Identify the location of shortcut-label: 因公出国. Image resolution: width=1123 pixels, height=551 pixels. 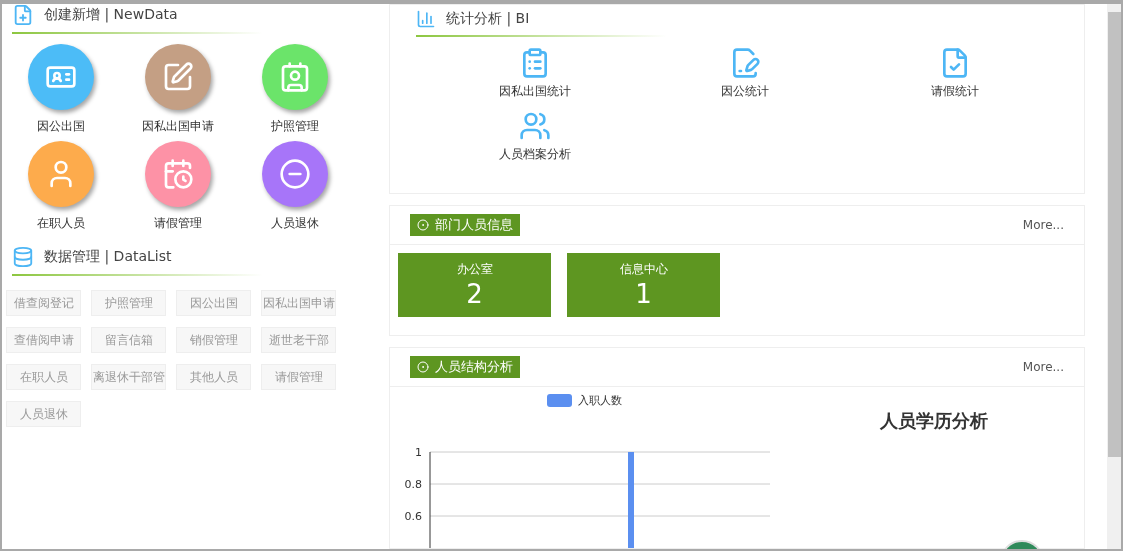
(60, 126).